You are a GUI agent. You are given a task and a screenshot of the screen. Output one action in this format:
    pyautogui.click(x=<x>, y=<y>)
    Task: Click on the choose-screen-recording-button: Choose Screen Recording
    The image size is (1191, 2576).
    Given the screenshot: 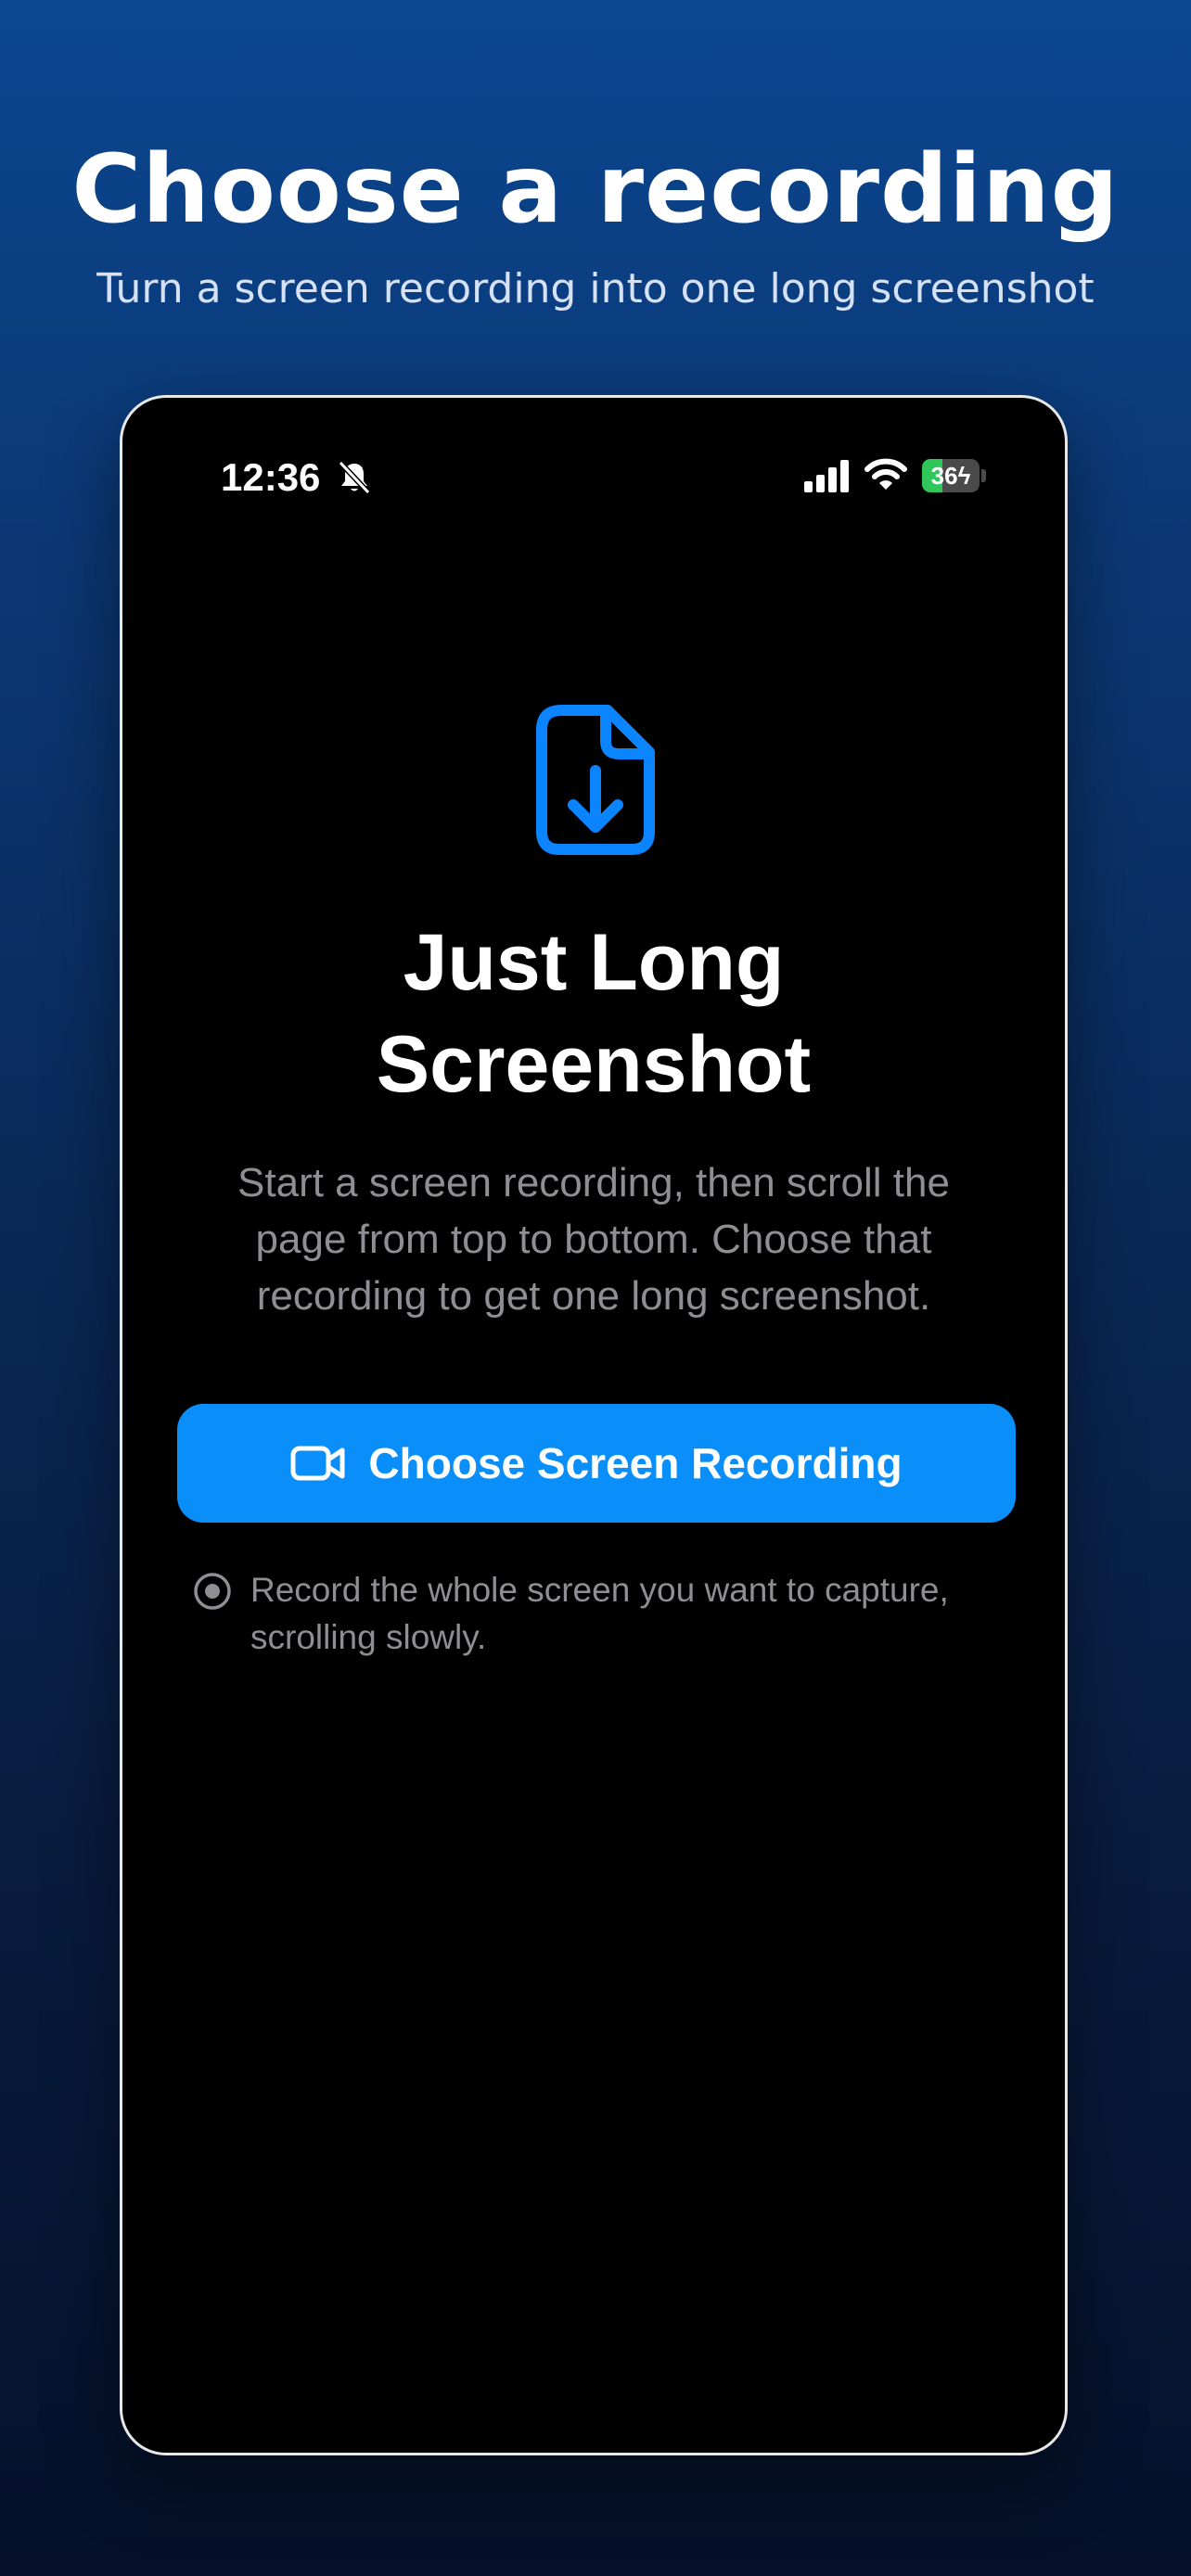 What is the action you would take?
    pyautogui.click(x=597, y=1464)
    